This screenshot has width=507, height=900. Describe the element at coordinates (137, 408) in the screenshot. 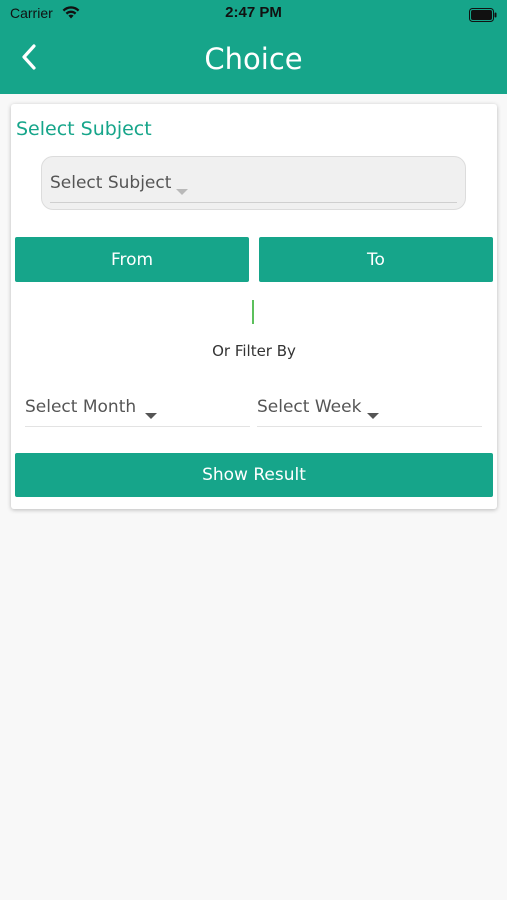

I see `month-dropdown: Select Month` at that location.